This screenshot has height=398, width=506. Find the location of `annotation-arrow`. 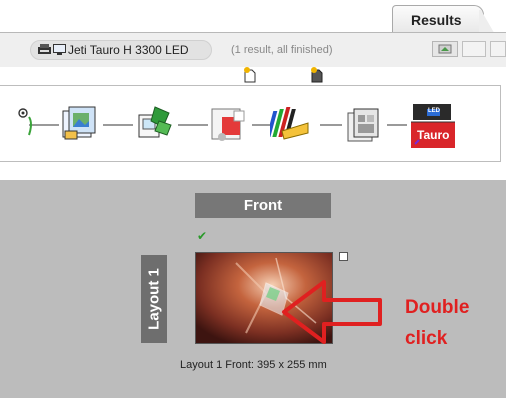

annotation-arrow is located at coordinates (332, 312).